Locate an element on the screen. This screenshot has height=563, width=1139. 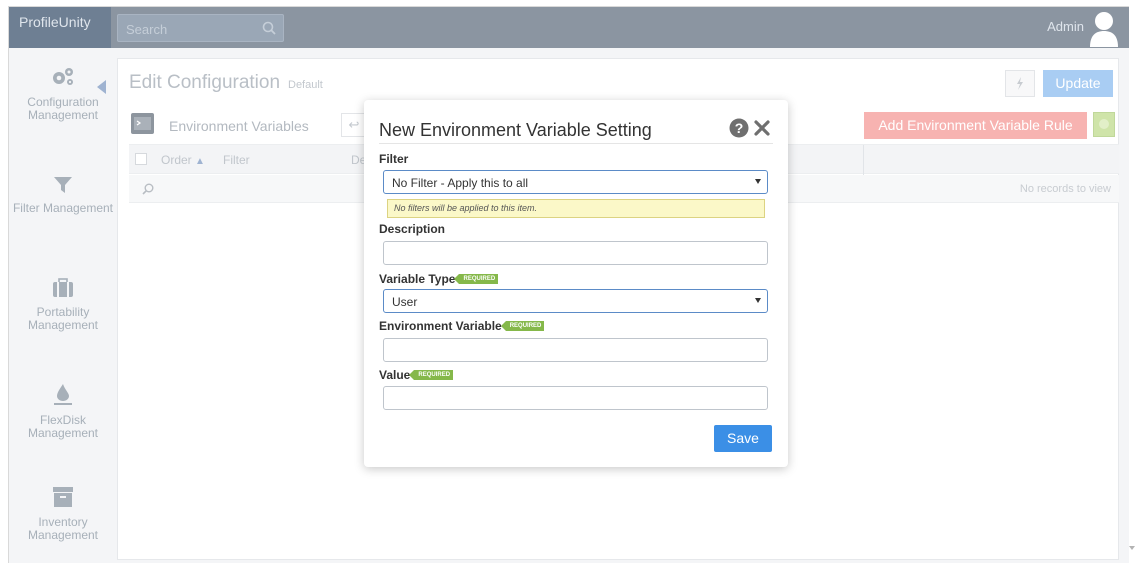
env-variable-field is located at coordinates (575, 350).